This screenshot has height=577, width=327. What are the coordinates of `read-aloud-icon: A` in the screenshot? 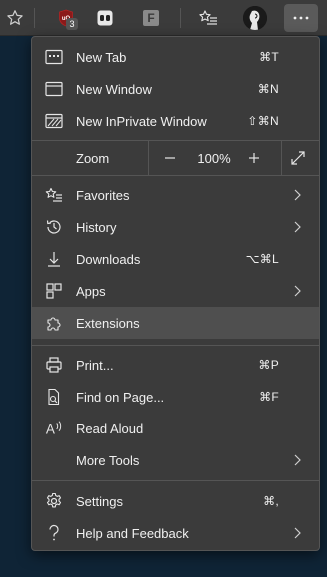 It's located at (54, 428).